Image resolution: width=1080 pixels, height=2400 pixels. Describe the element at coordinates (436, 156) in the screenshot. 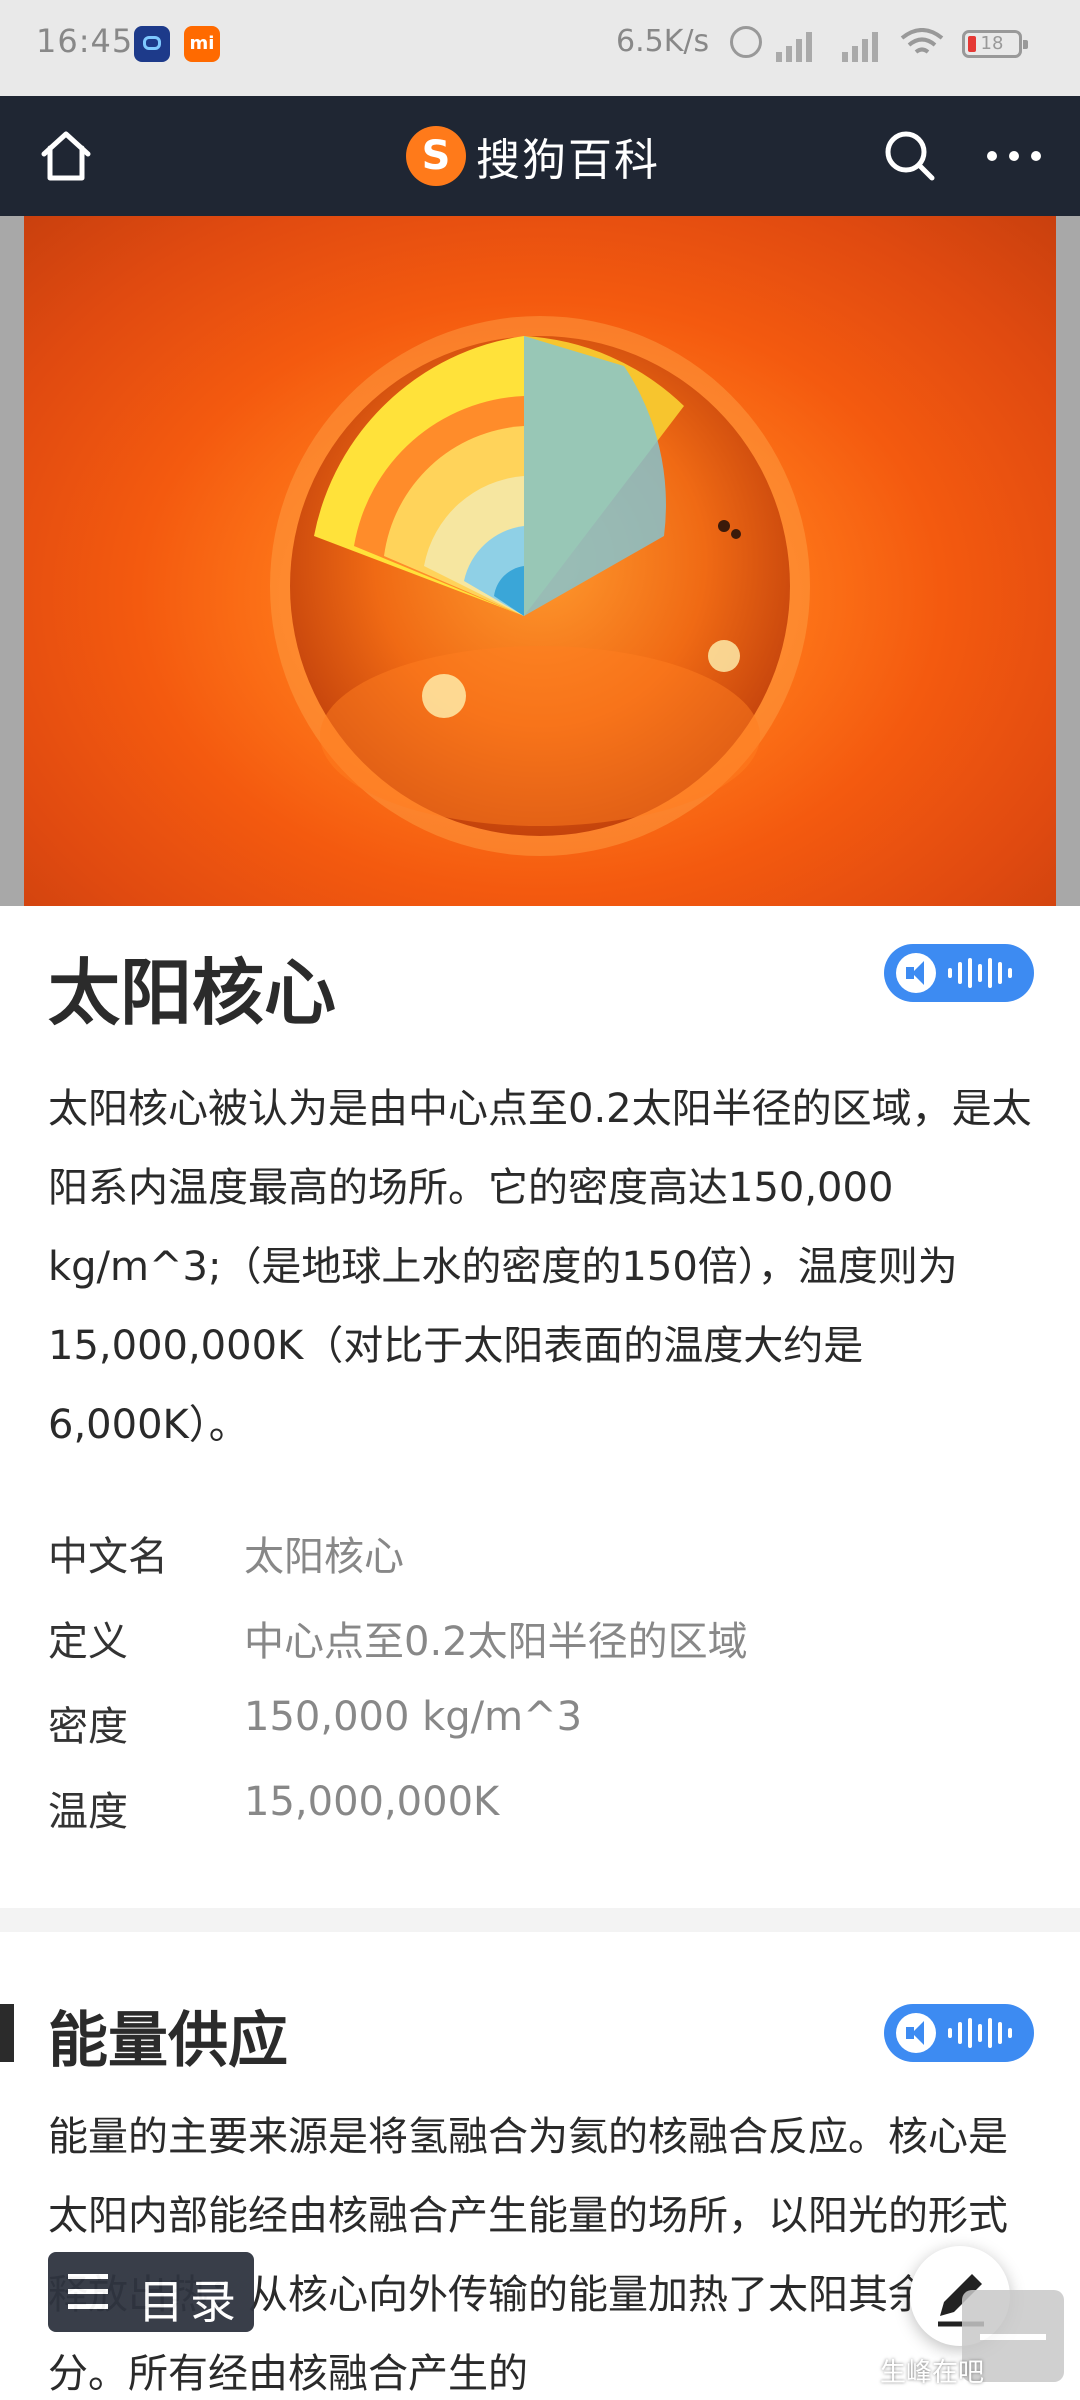

I see `logo-s-icon: S` at that location.